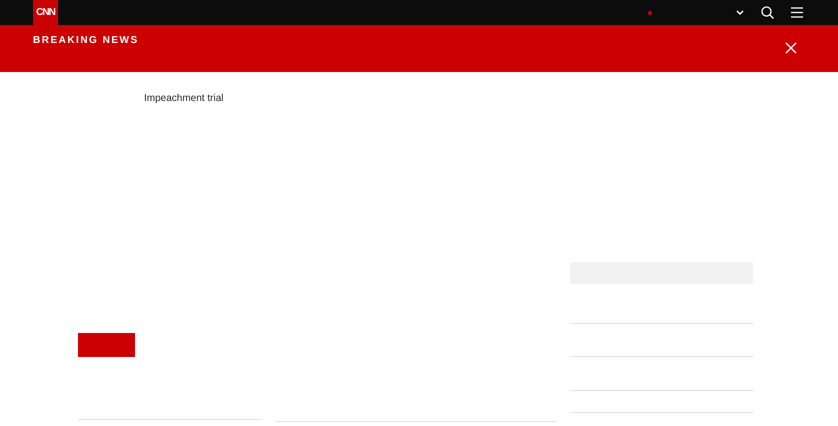  I want to click on close-icon, so click(791, 48).